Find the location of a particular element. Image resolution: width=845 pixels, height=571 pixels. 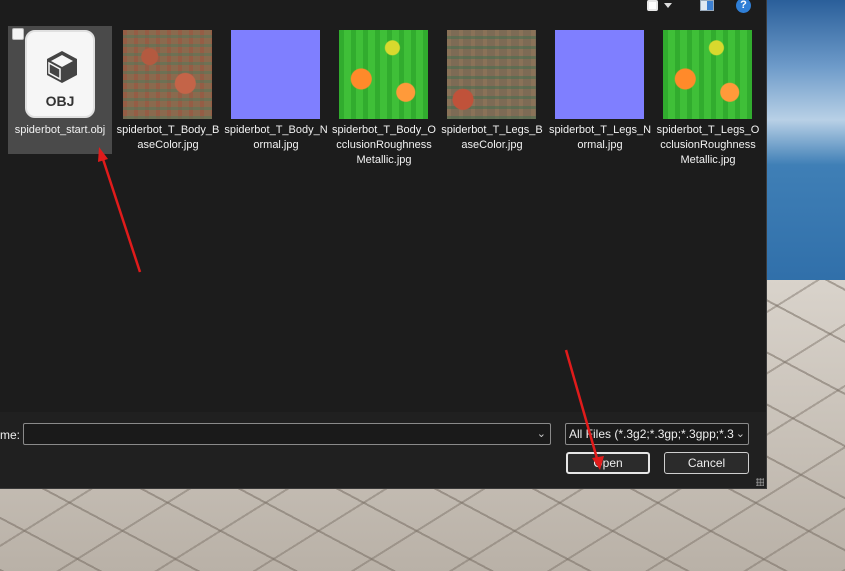

preview-pane-icon is located at coordinates (707, 5).